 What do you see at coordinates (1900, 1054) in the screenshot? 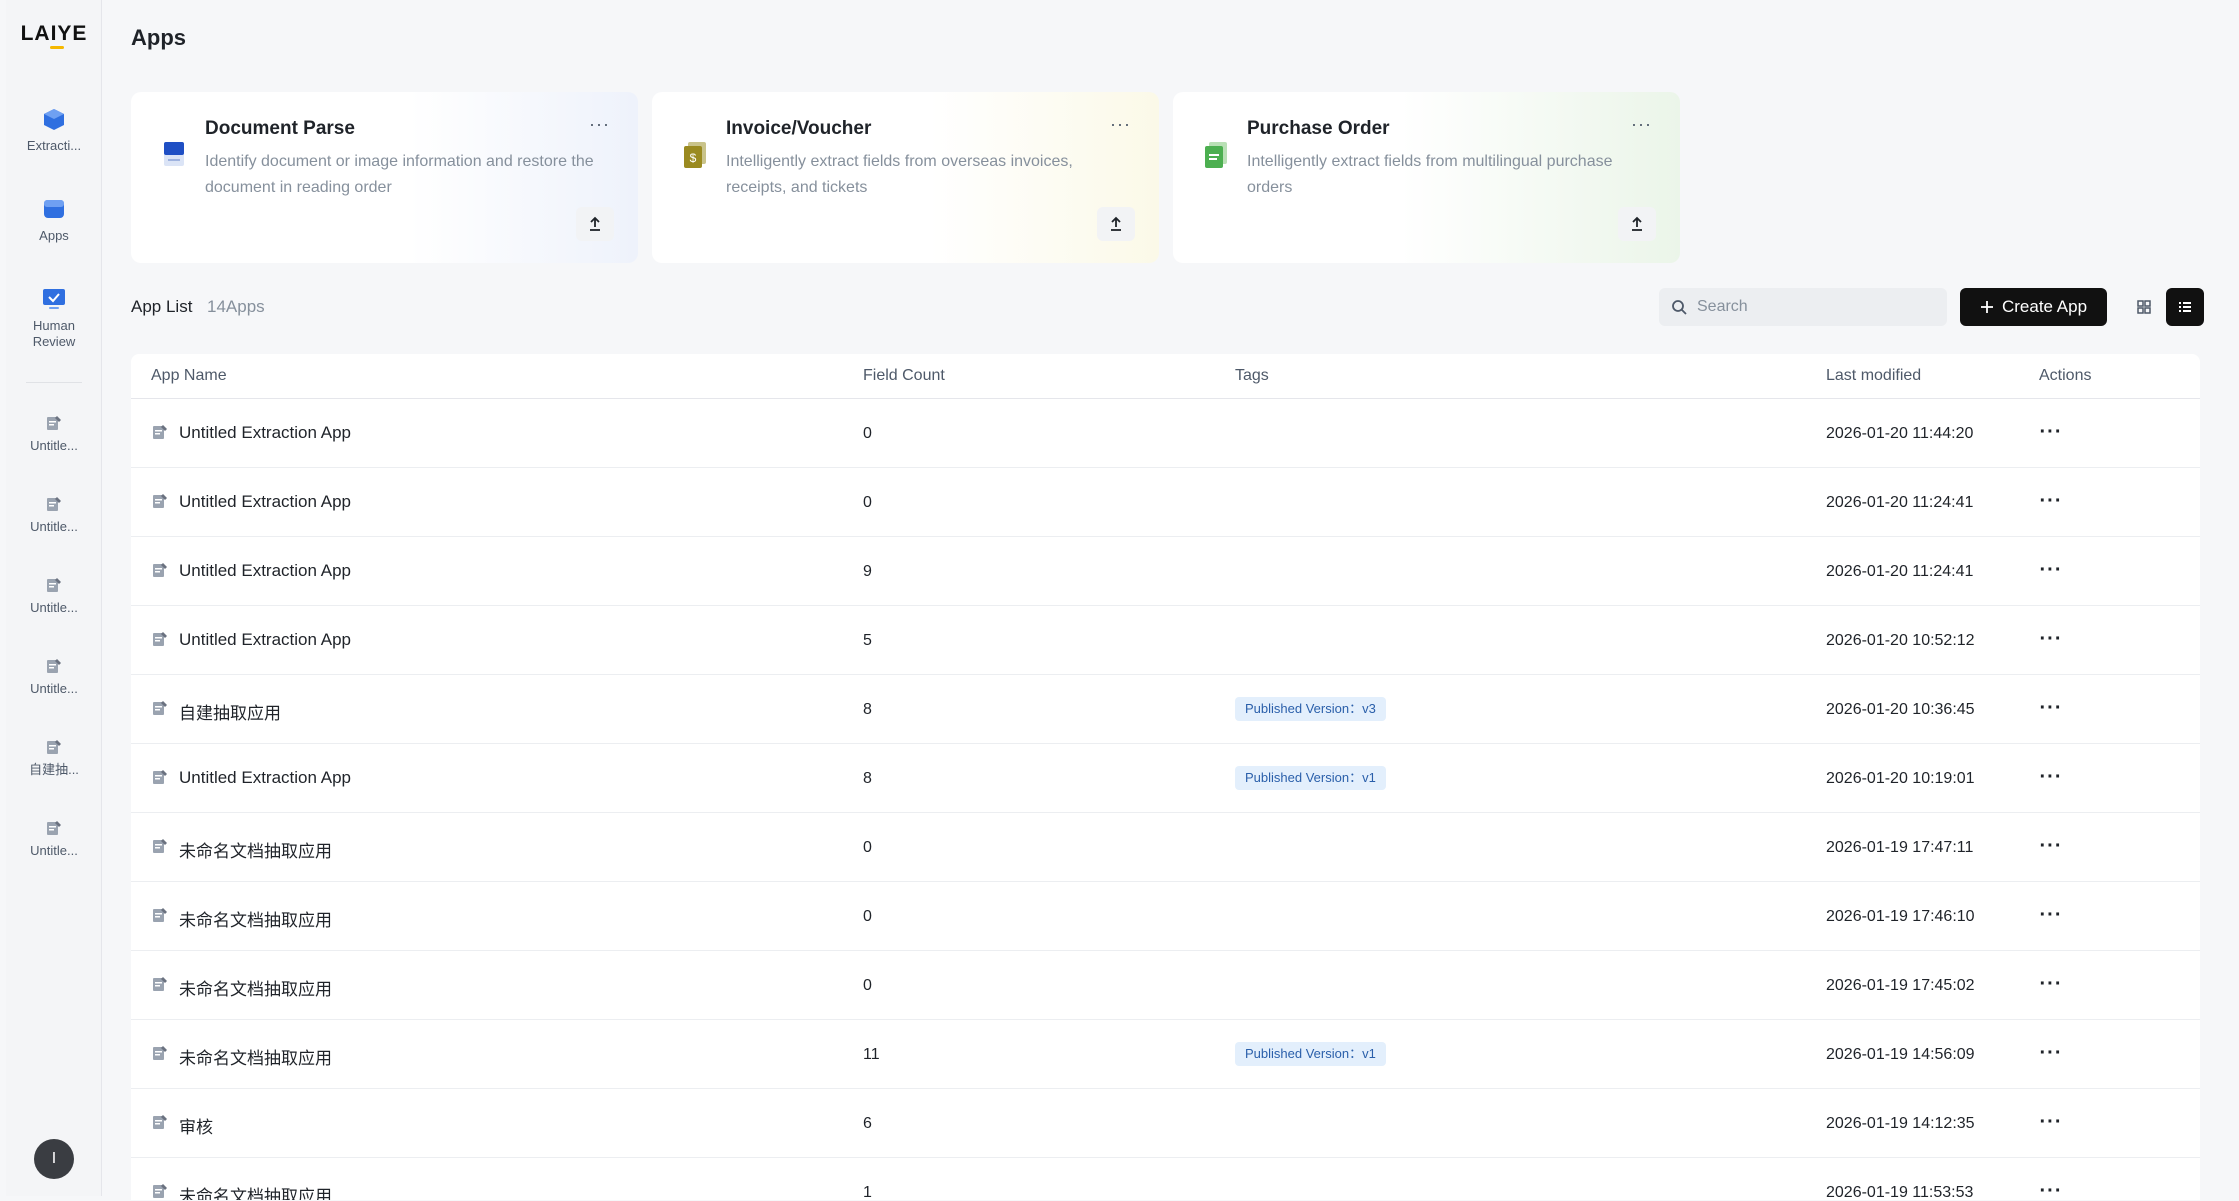
I see `last-modified: 2026-01-19 14:56:09` at bounding box center [1900, 1054].